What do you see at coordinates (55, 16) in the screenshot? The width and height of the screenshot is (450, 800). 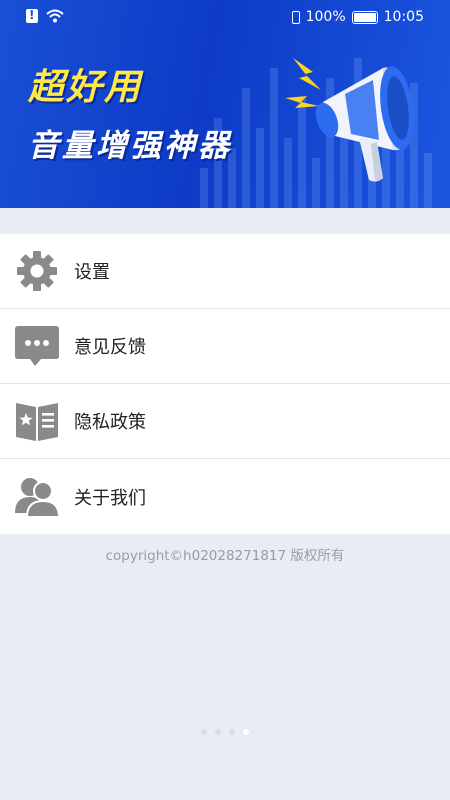 I see `wifi-icon` at bounding box center [55, 16].